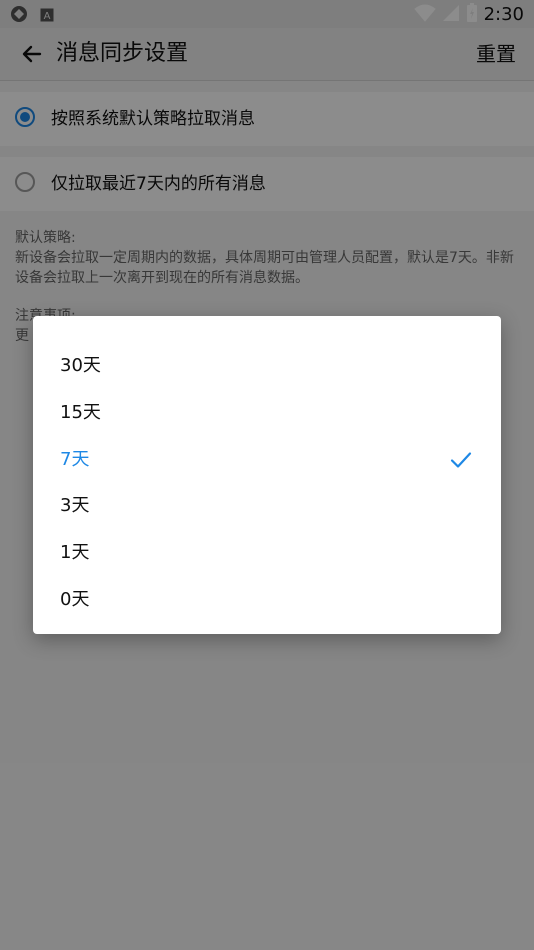  I want to click on days-option-7: 7天, so click(267, 460).